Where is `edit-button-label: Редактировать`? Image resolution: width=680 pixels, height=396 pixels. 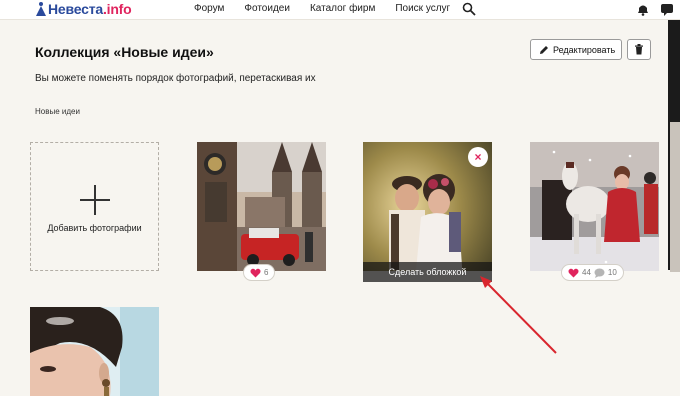 edit-button-label: Редактировать is located at coordinates (584, 49).